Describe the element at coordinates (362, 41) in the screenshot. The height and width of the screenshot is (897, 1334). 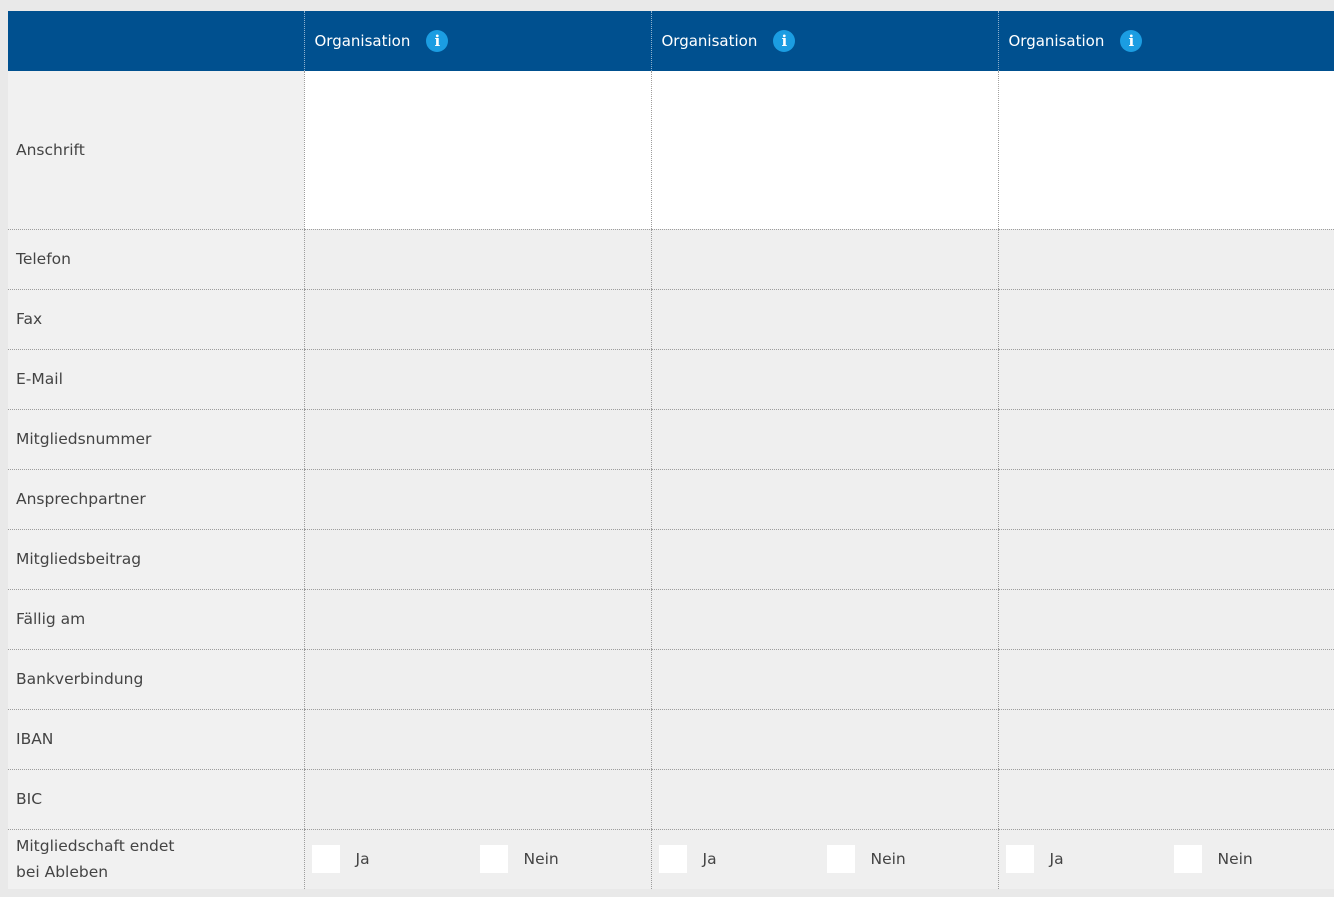
I see `organisation-1-title: Organisation` at that location.